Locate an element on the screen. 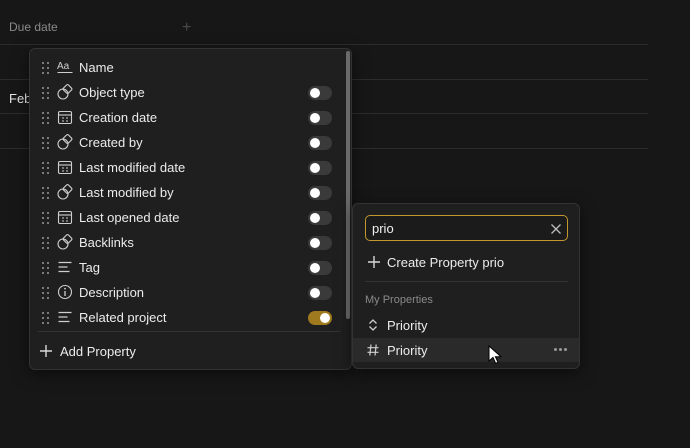 The image size is (690, 448). more-horizontal-icon is located at coordinates (561, 350).